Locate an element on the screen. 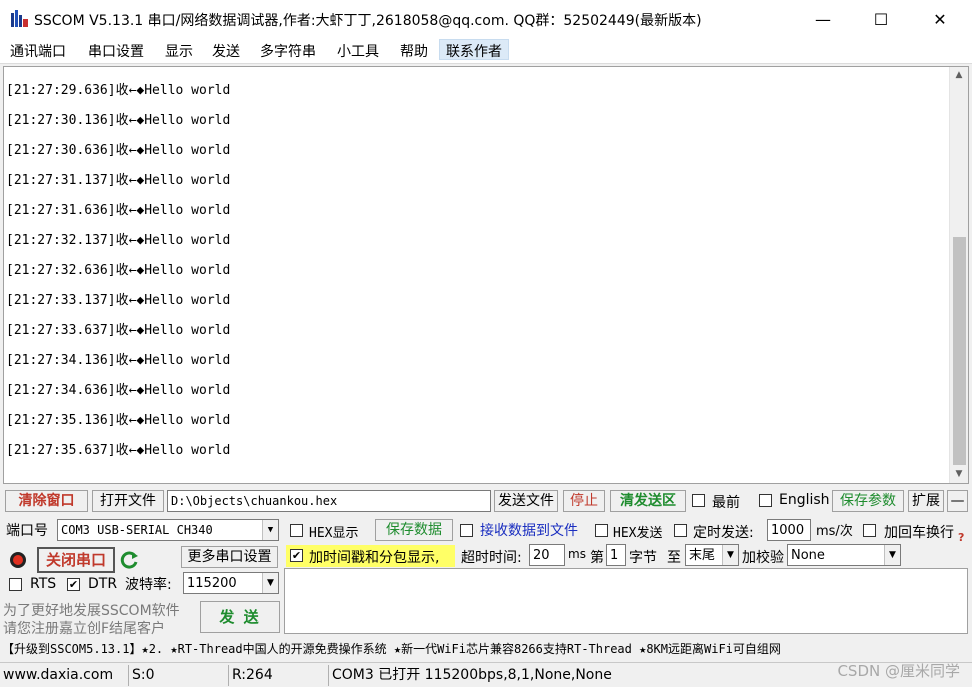  timeout-label: 超时时间: is located at coordinates (491, 558).